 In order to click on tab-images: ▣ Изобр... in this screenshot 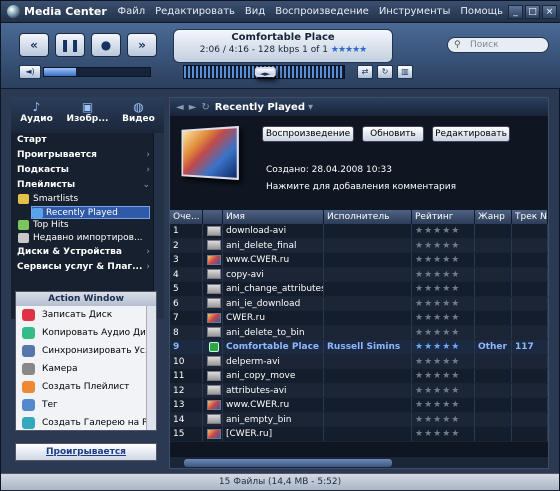, I will do `click(87, 115)`.